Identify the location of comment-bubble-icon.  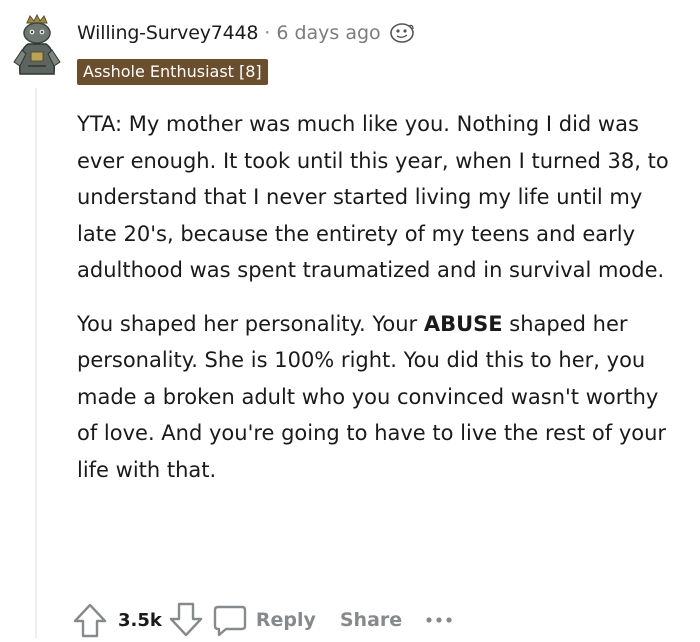
(230, 621).